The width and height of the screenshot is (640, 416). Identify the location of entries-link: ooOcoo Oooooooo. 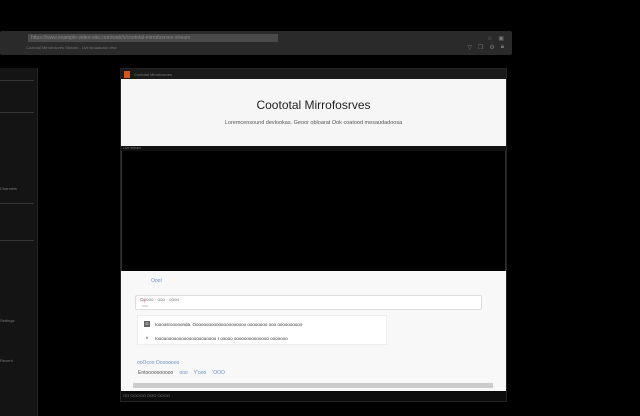
(158, 363).